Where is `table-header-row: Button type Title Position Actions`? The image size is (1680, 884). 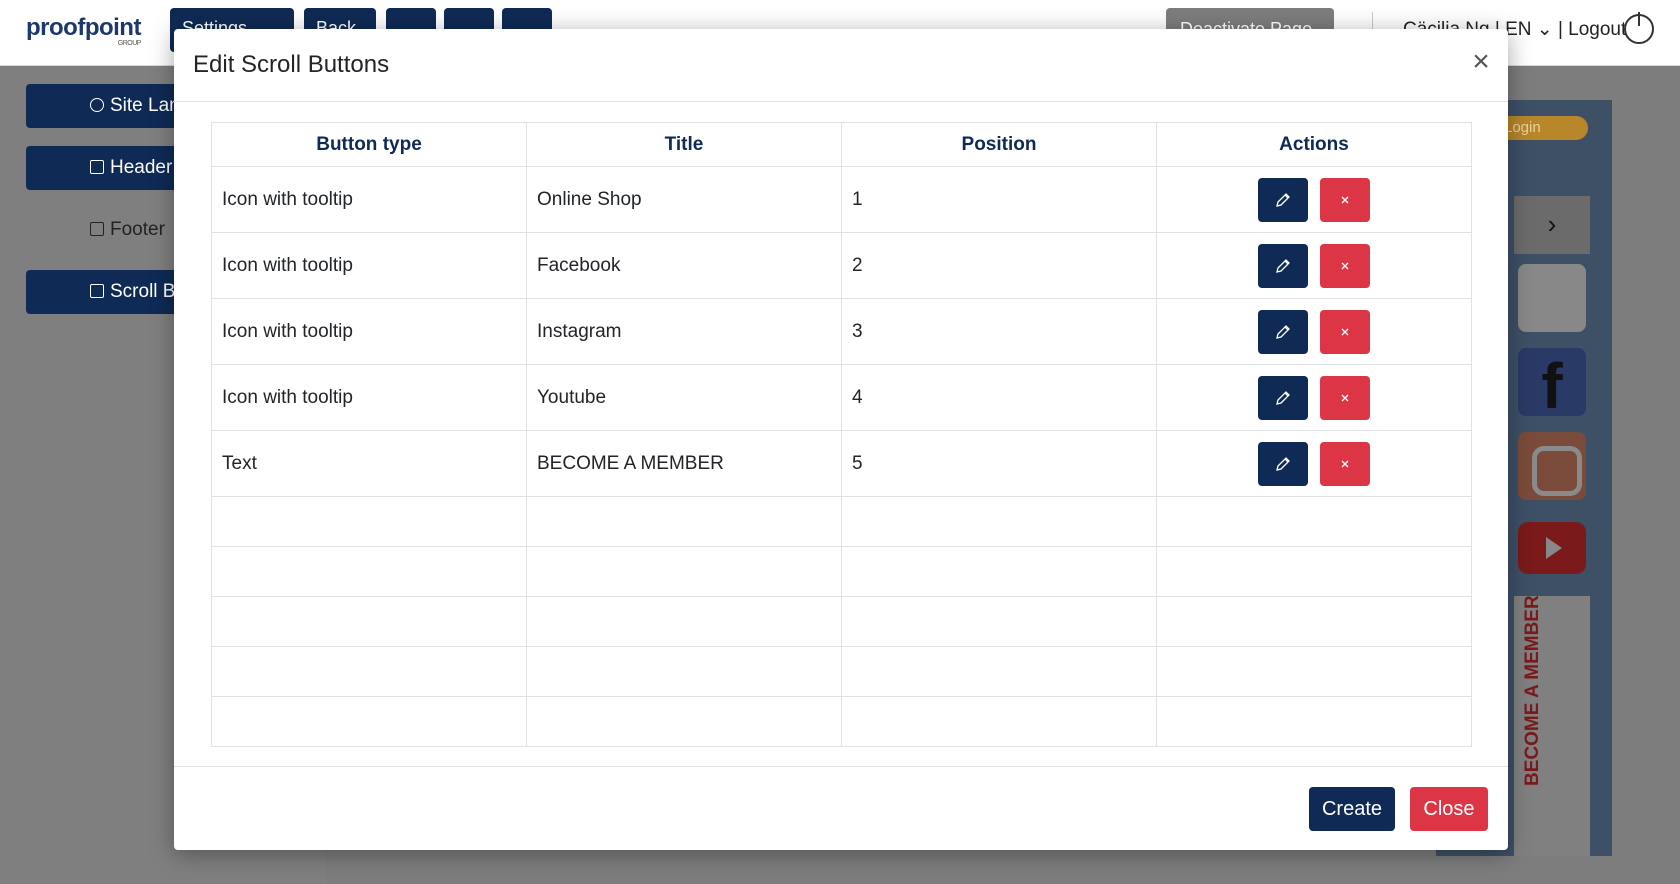
table-header-row: Button type Title Position Actions is located at coordinates (841, 144).